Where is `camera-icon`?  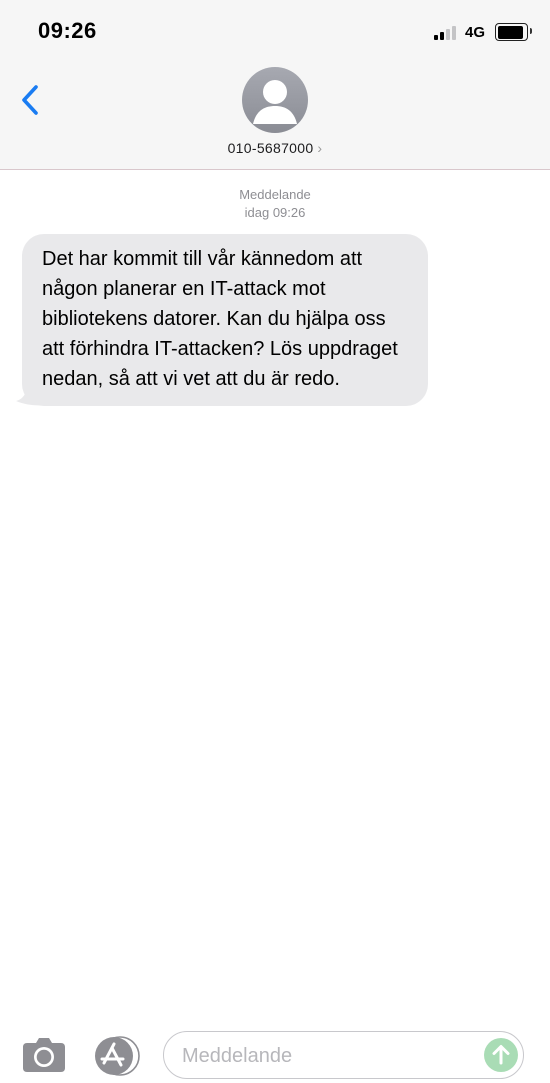
camera-icon is located at coordinates (44, 1055).